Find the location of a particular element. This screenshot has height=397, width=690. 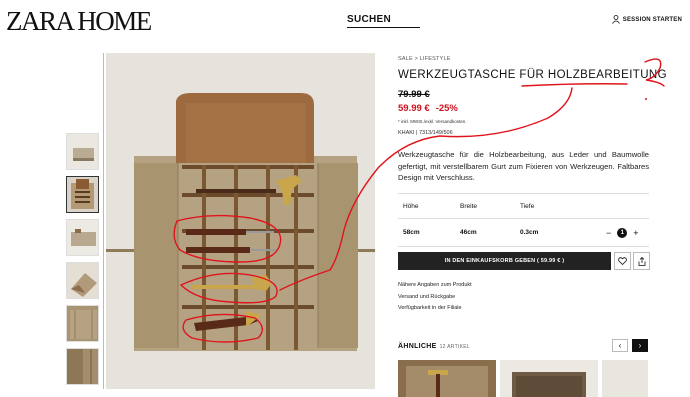

minus-icon: − is located at coordinates (608, 233).